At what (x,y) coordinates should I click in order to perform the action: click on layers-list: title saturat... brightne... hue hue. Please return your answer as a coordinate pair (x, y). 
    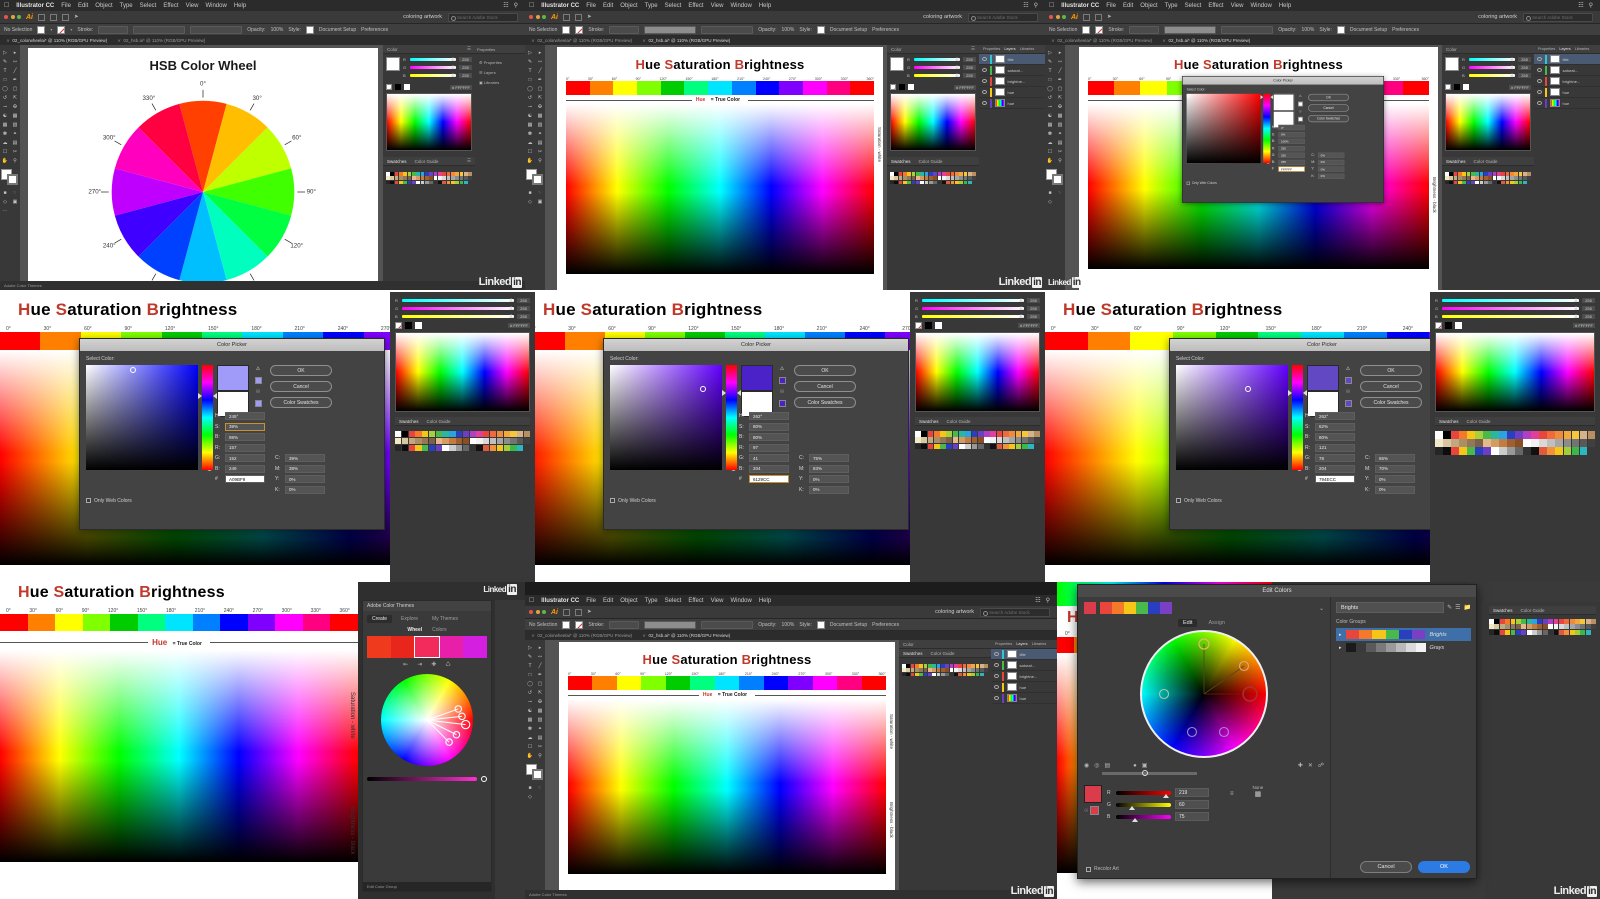
    Looking at the image, I should click on (1024, 676).